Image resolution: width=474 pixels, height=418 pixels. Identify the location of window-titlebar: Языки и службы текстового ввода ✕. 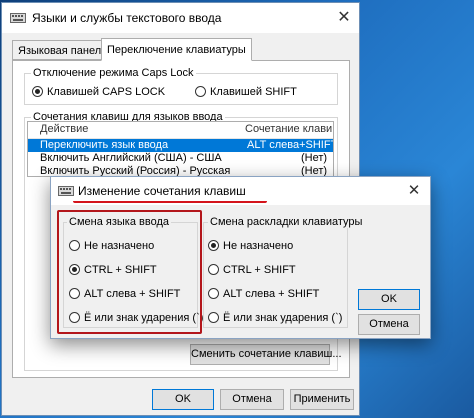
(180, 18).